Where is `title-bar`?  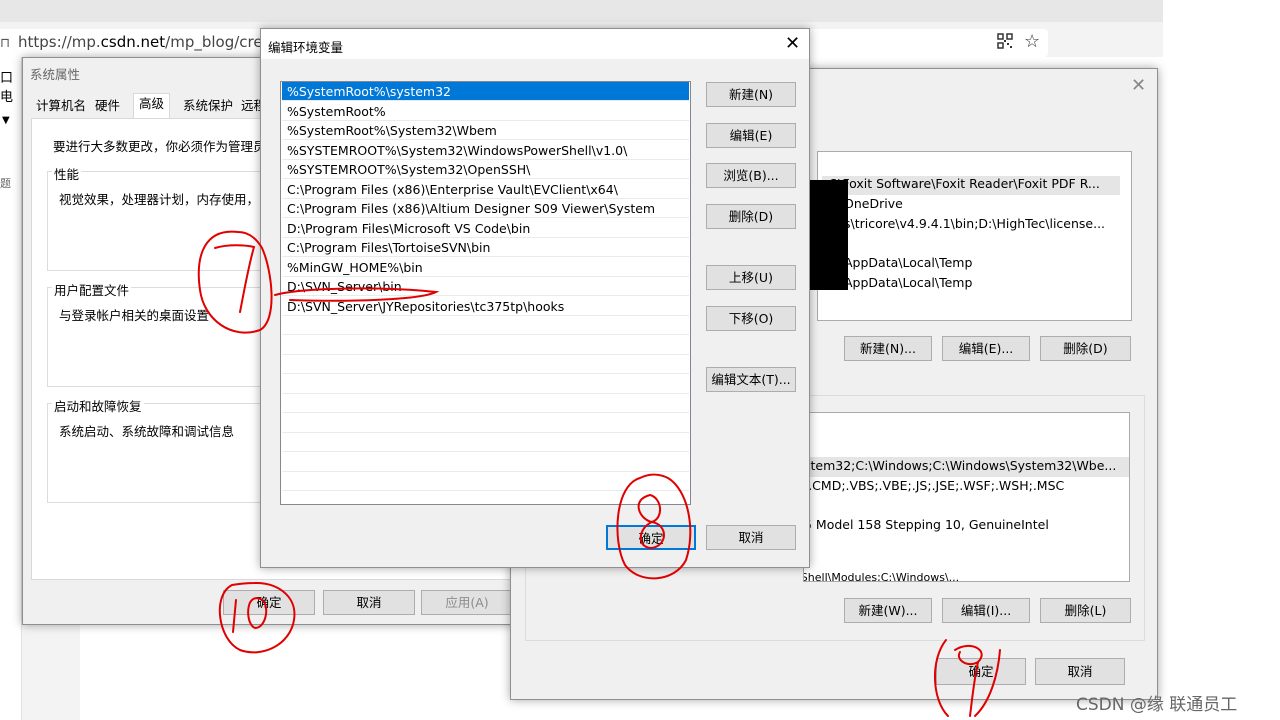
title-bar is located at coordinates (535, 44).